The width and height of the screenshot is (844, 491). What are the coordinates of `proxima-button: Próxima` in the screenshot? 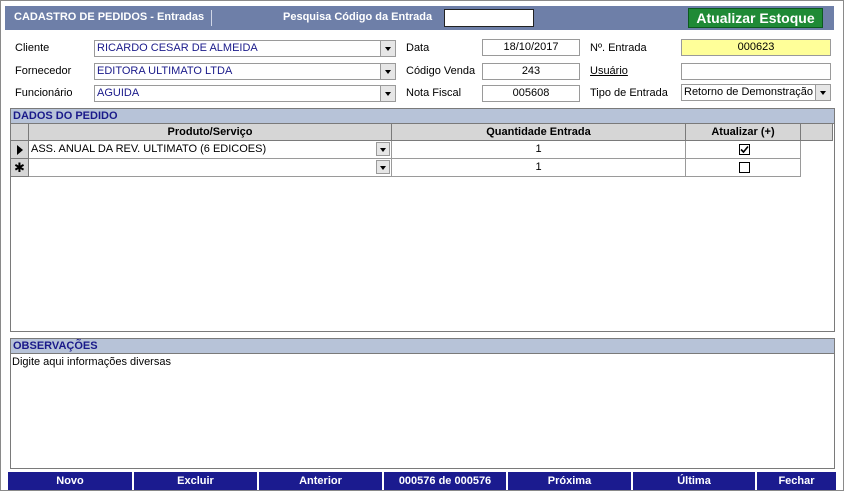 It's located at (570, 481).